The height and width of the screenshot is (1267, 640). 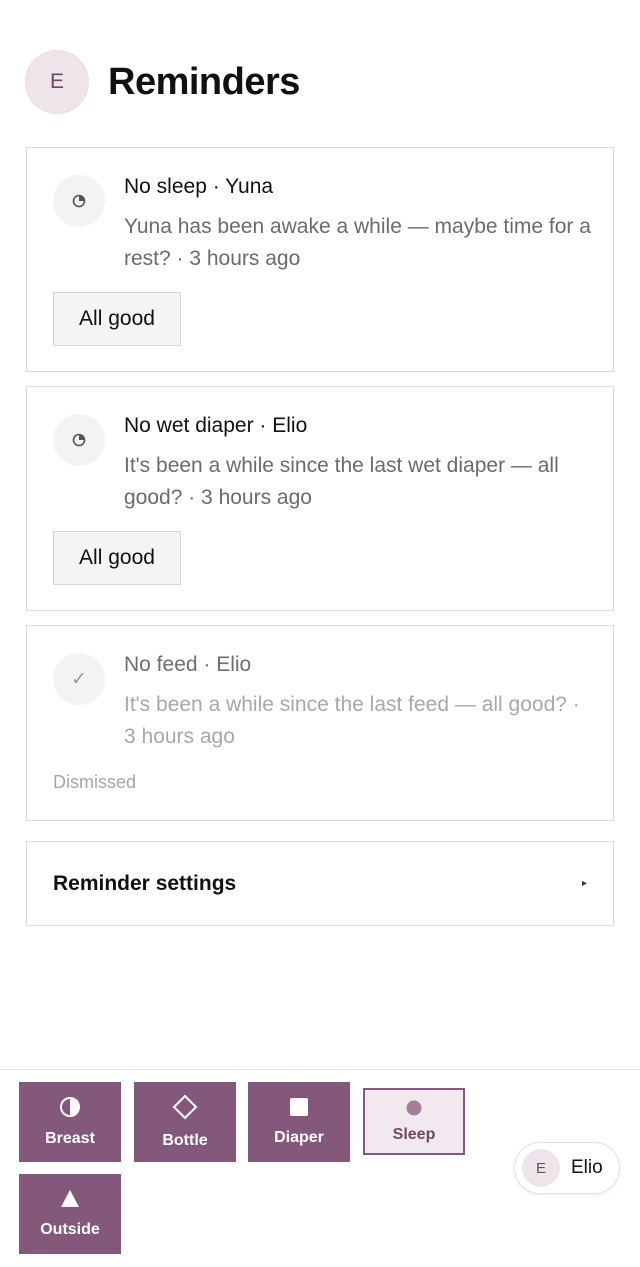 I want to click on breast-action-button: Breast, so click(x=70, y=1122).